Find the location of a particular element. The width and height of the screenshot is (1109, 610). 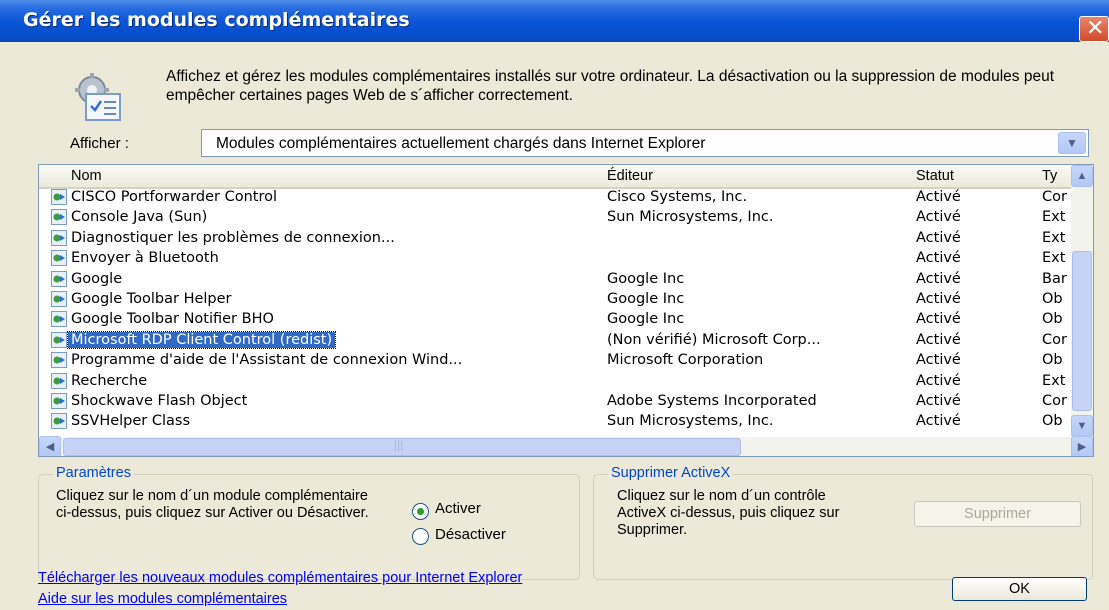

addon-publisher: Cisco Systems, Inc. is located at coordinates (677, 197).